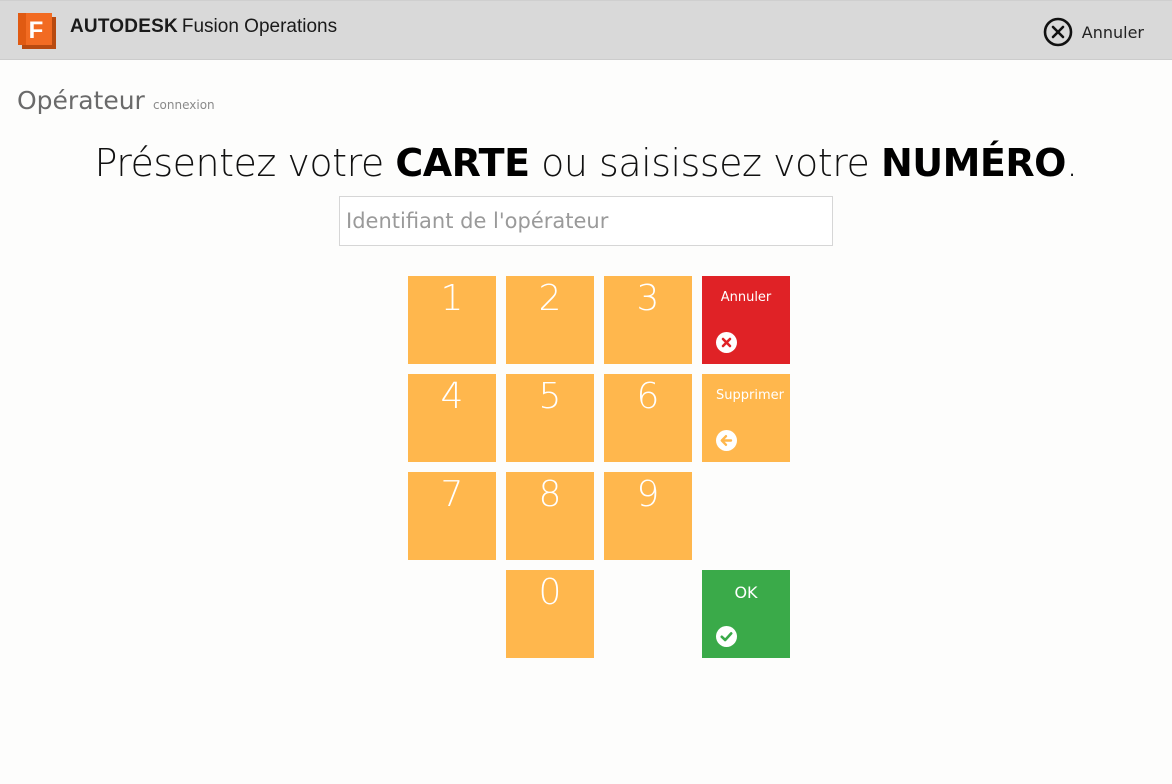 The image size is (1172, 784). What do you see at coordinates (550, 320) in the screenshot?
I see `key-2: 2` at bounding box center [550, 320].